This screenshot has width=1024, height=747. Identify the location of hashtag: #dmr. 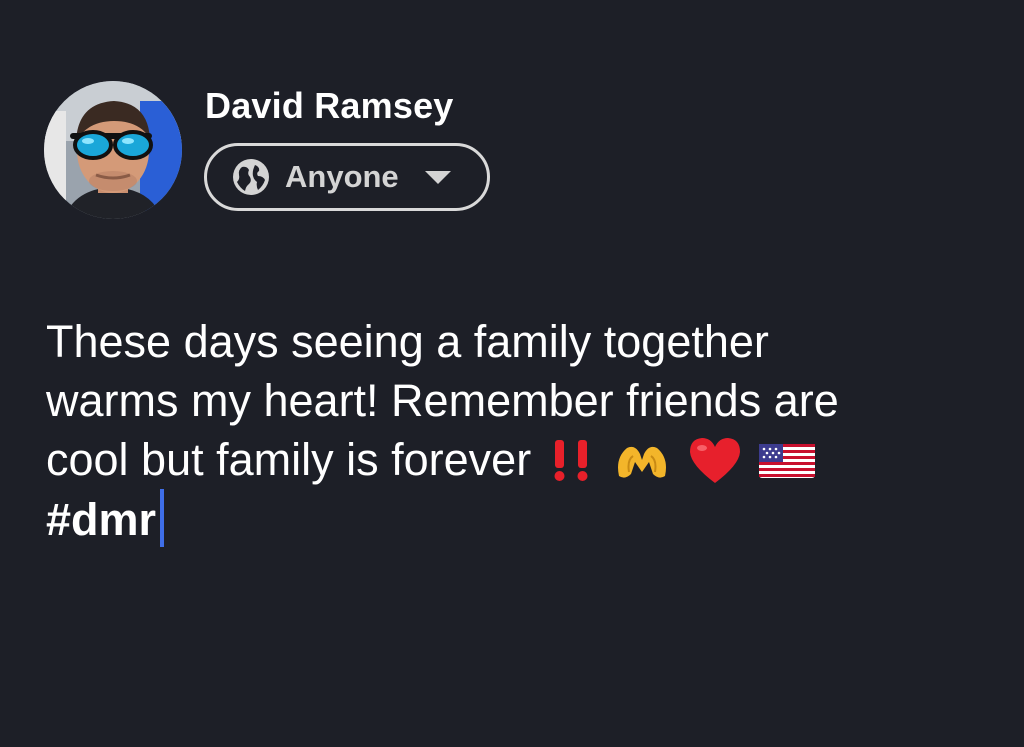
(101, 519).